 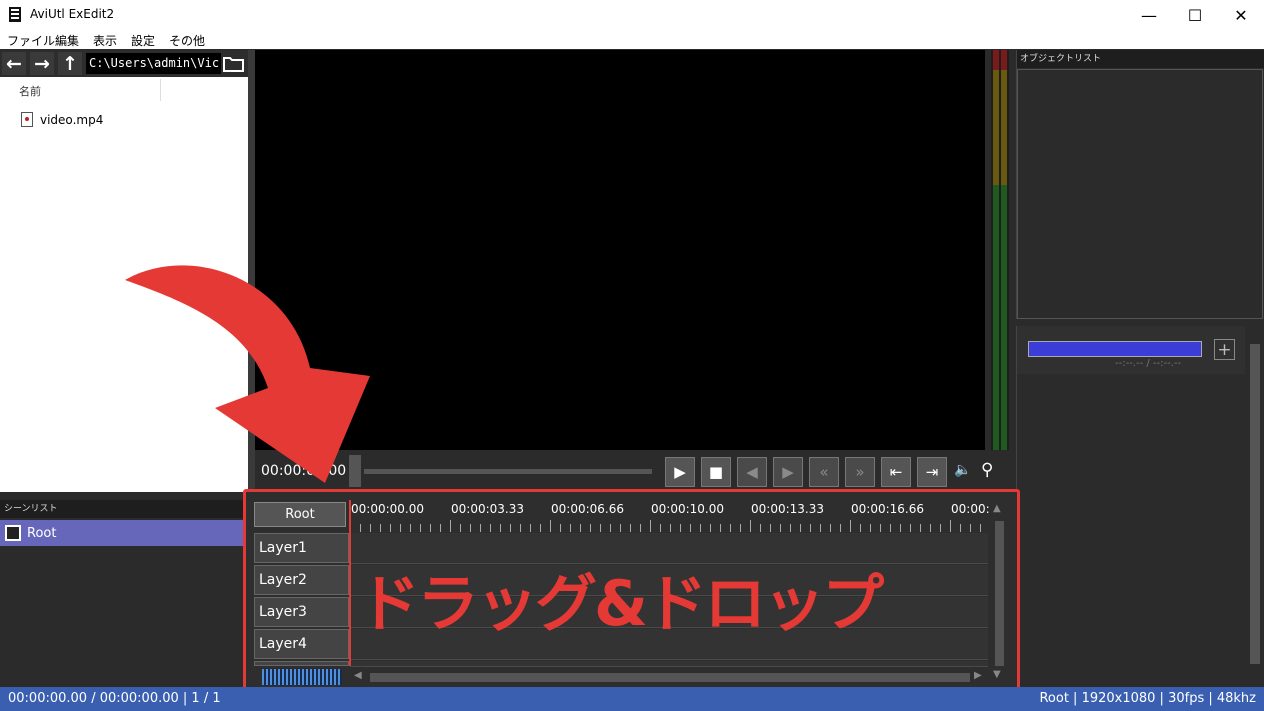 What do you see at coordinates (153, 63) in the screenshot?
I see `path-field: C:\Users\admin\Vic` at bounding box center [153, 63].